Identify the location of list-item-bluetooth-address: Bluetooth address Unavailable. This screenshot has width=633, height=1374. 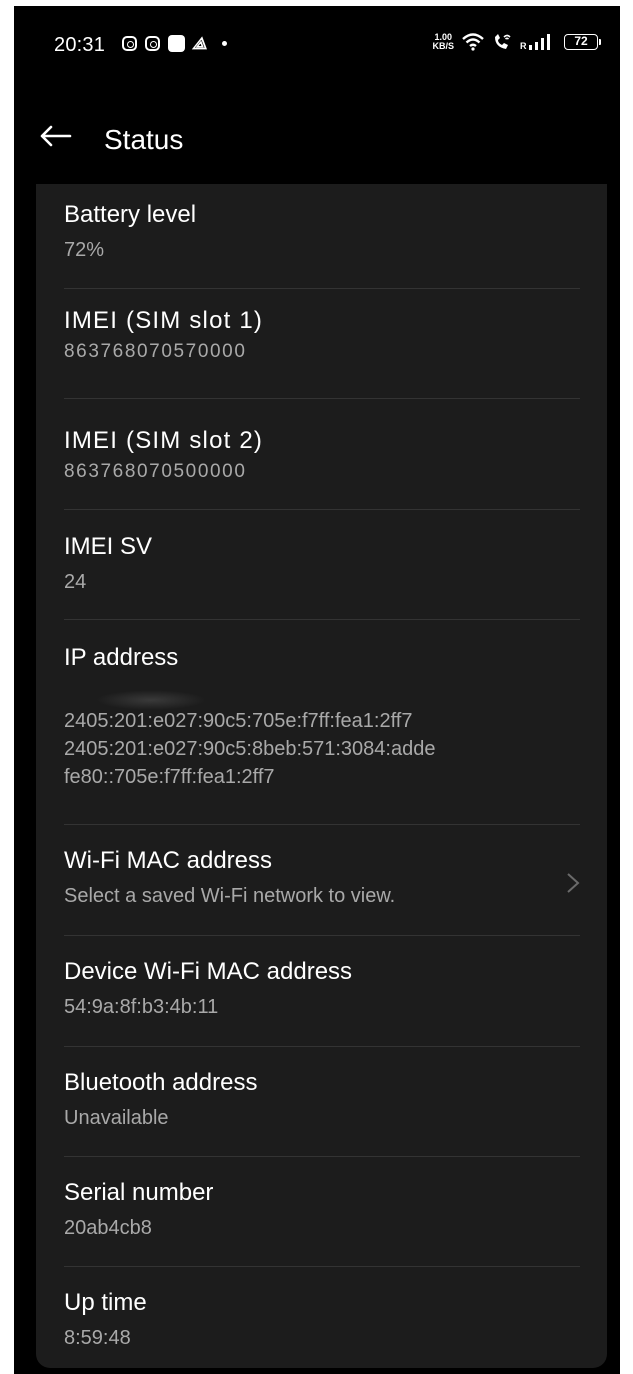
(161, 1099).